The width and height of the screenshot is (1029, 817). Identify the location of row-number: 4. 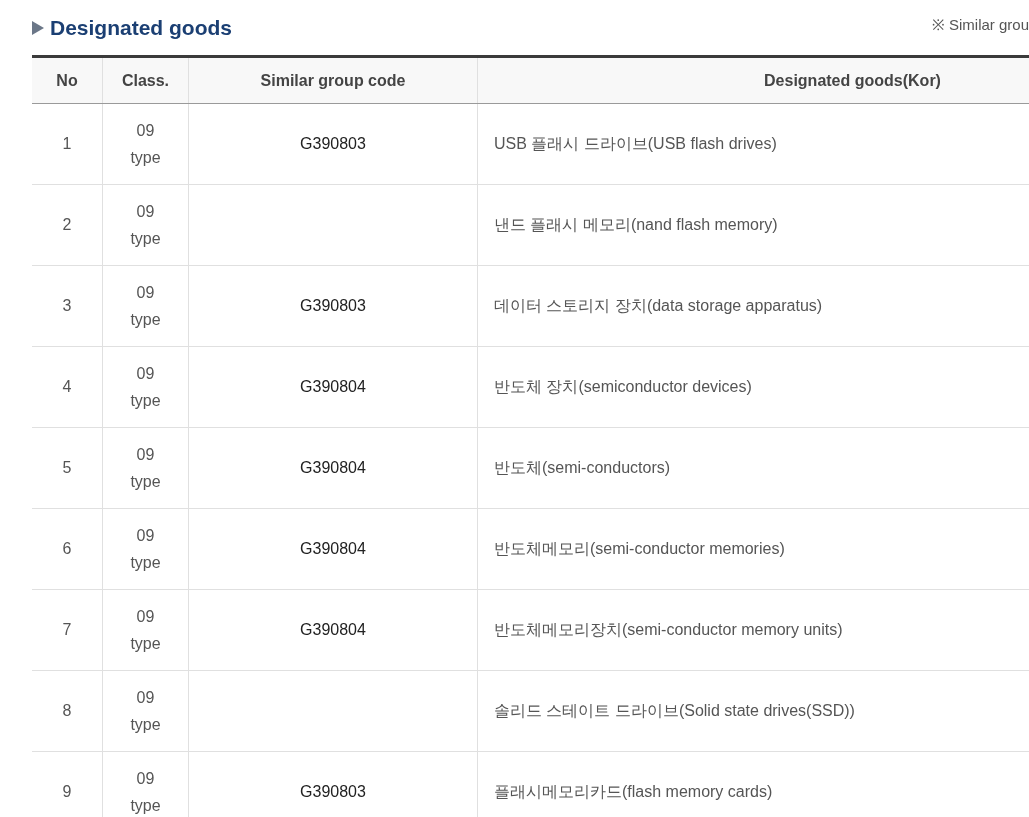
(67, 386).